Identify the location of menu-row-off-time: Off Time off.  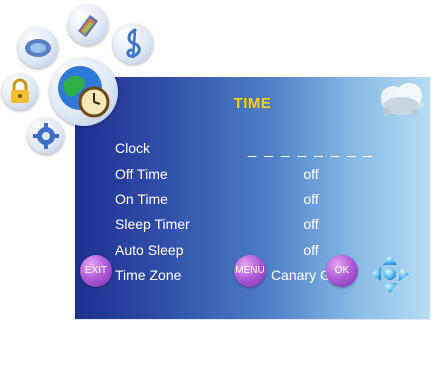
(265, 176).